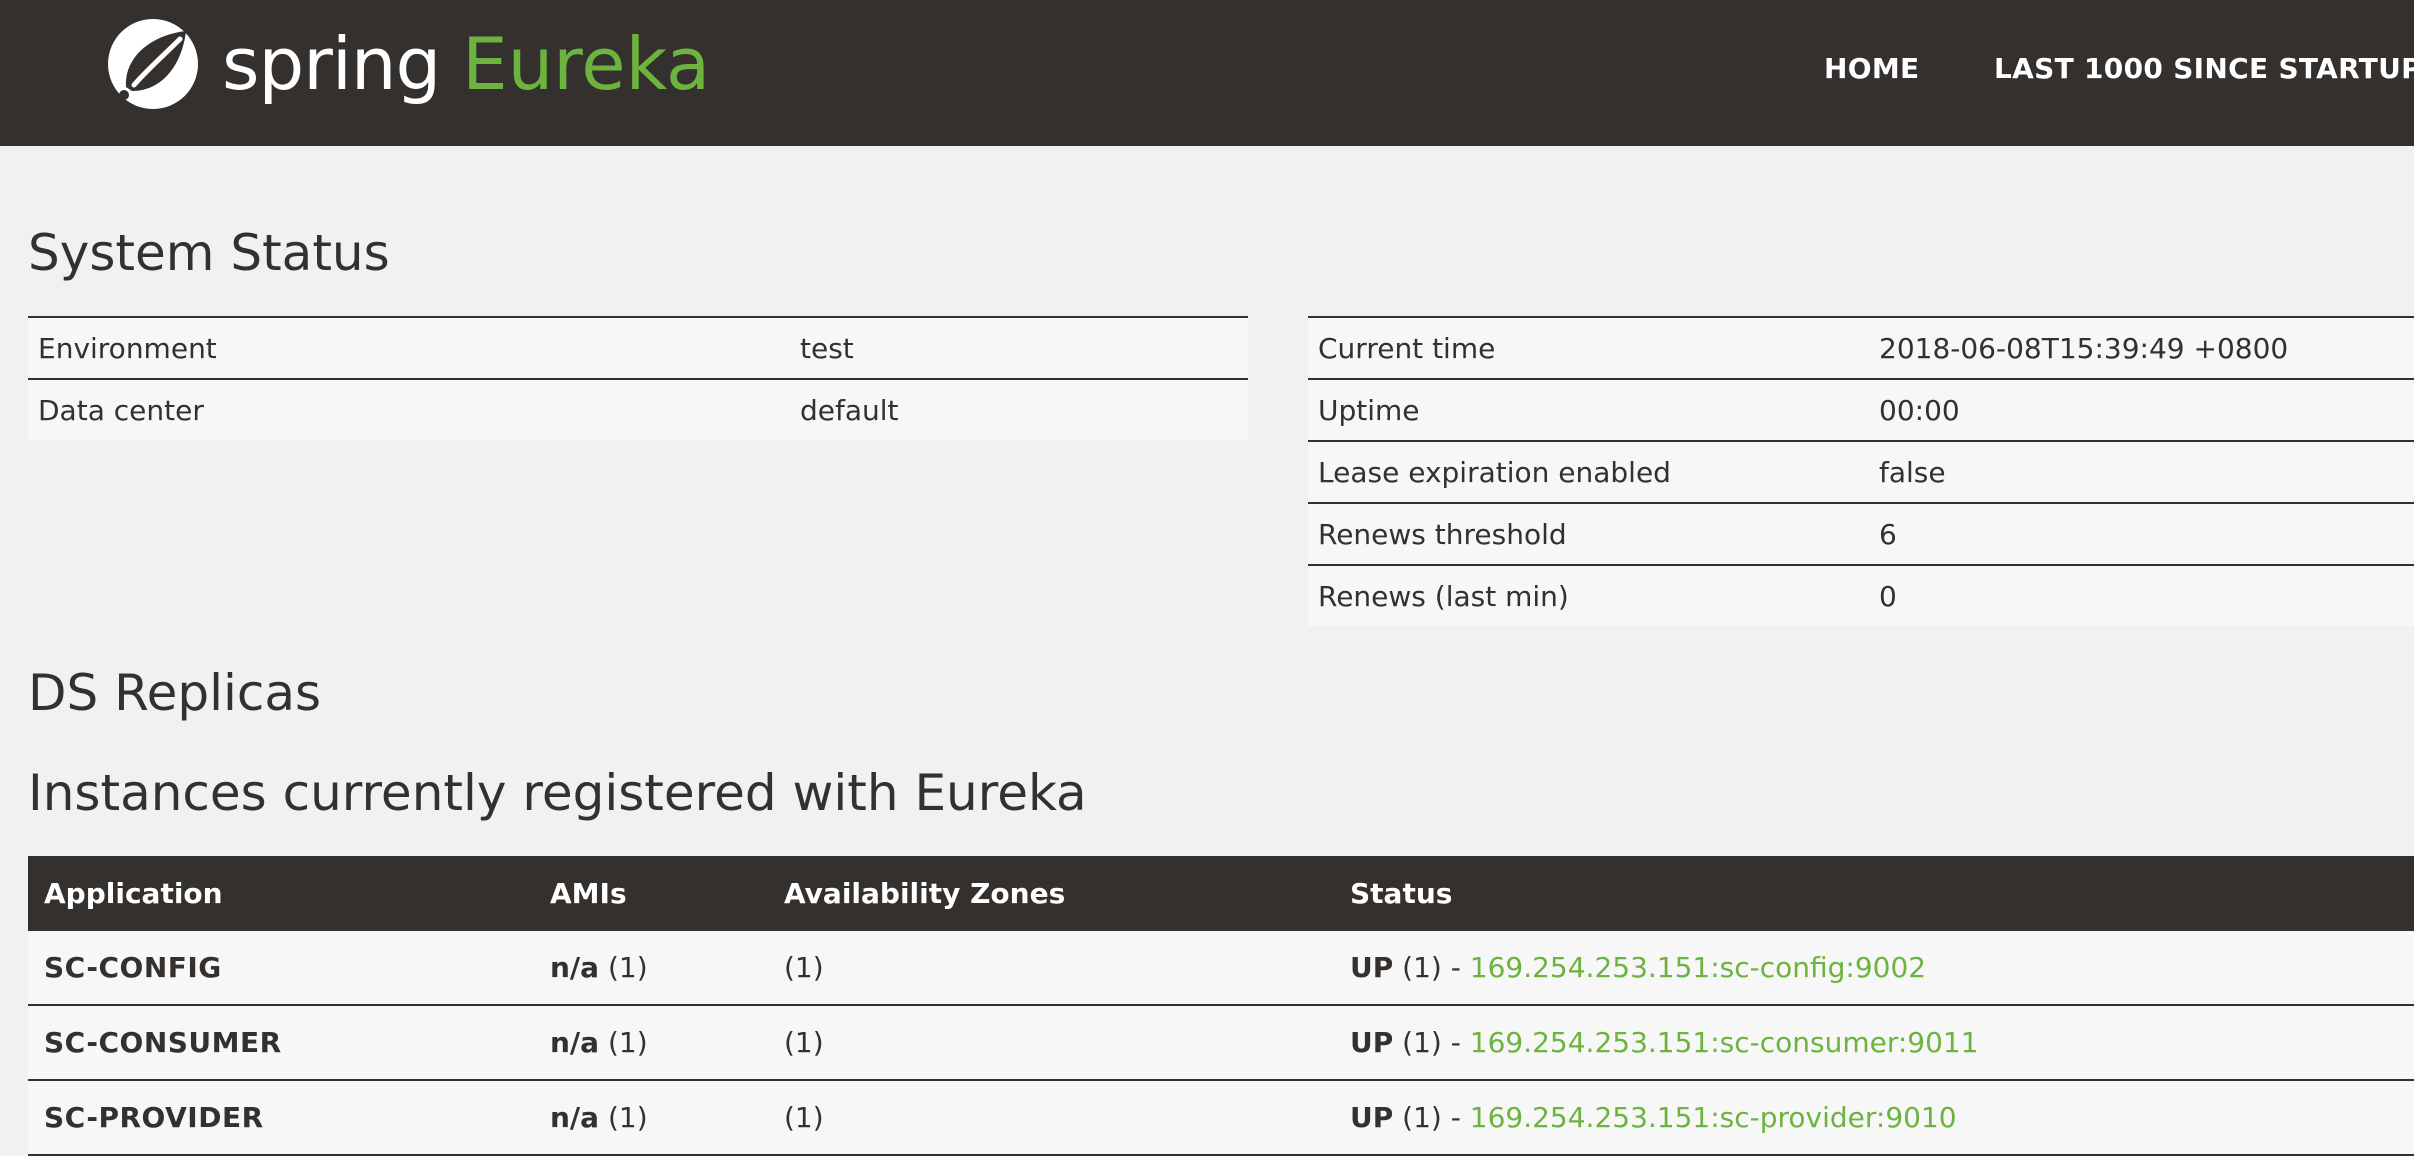 The image size is (2414, 1156). What do you see at coordinates (2141, 595) in the screenshot?
I see `row-value: 0` at bounding box center [2141, 595].